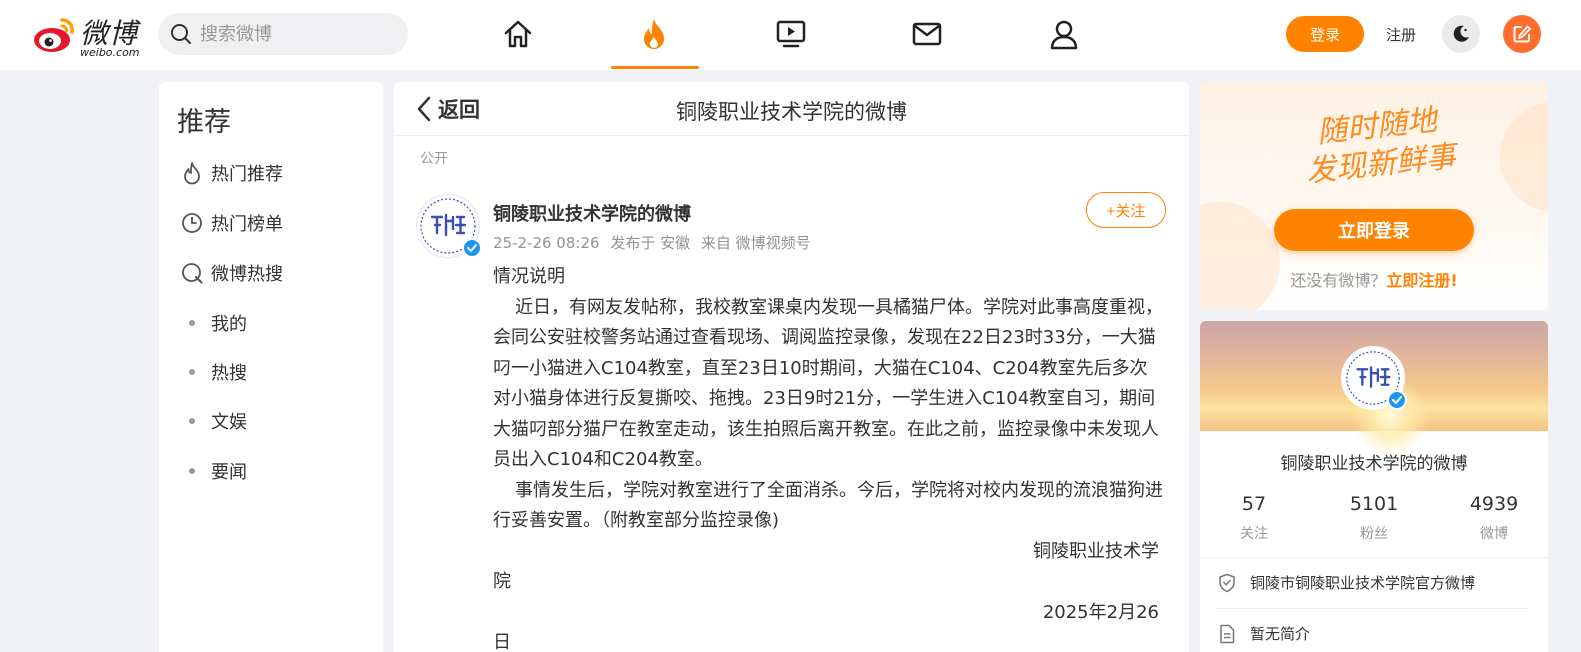  I want to click on register-link: 注册, so click(1401, 34).